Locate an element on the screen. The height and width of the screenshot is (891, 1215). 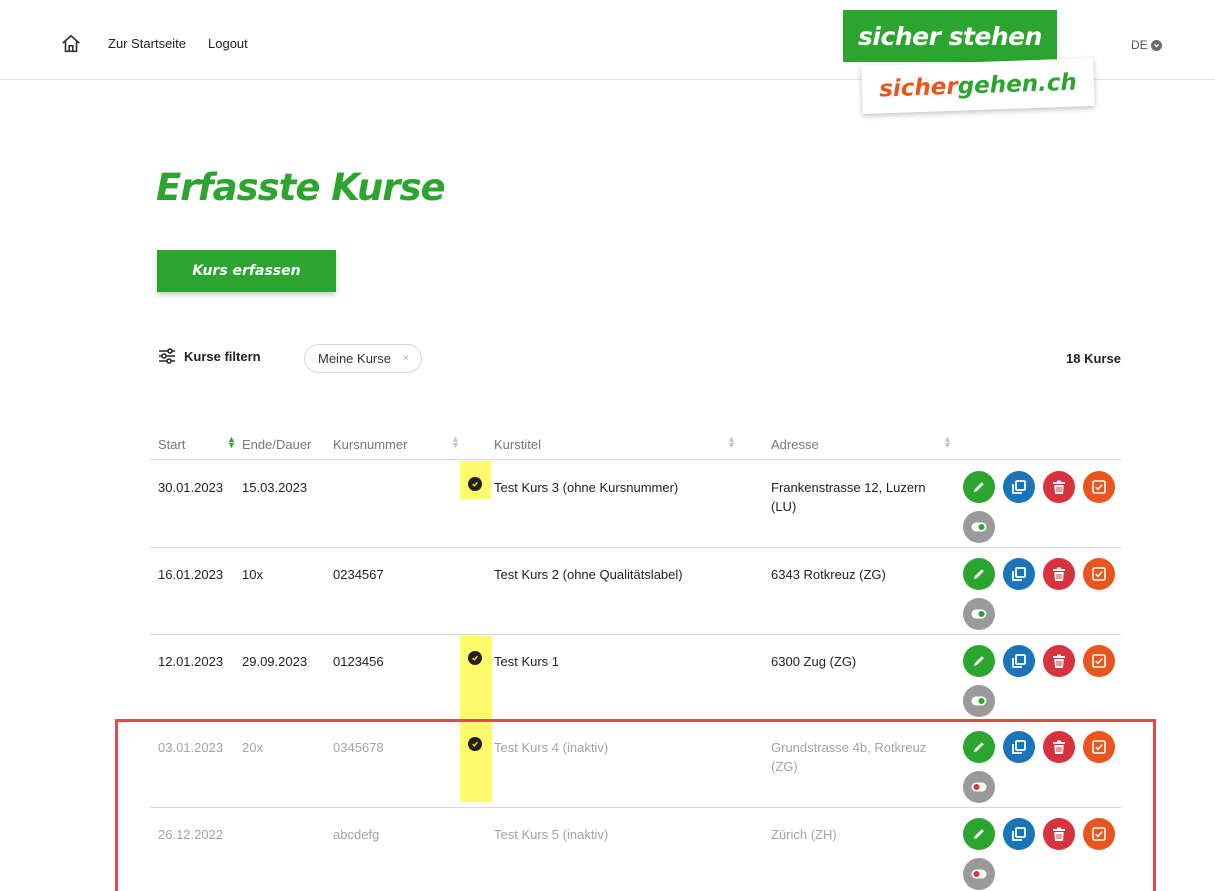
column-header-start: Start is located at coordinates (171, 444).